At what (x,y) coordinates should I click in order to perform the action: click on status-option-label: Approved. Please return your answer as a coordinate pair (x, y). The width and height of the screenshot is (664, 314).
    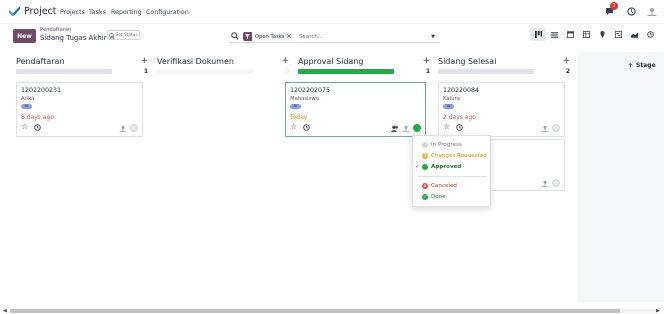
    Looking at the image, I should click on (446, 167).